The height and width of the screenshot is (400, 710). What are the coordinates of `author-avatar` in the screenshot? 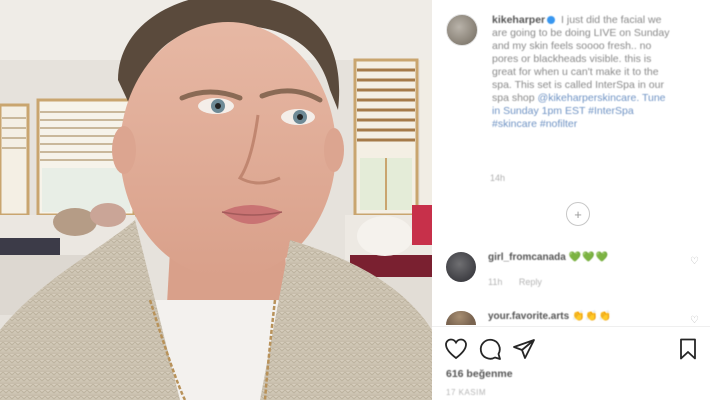 It's located at (462, 30).